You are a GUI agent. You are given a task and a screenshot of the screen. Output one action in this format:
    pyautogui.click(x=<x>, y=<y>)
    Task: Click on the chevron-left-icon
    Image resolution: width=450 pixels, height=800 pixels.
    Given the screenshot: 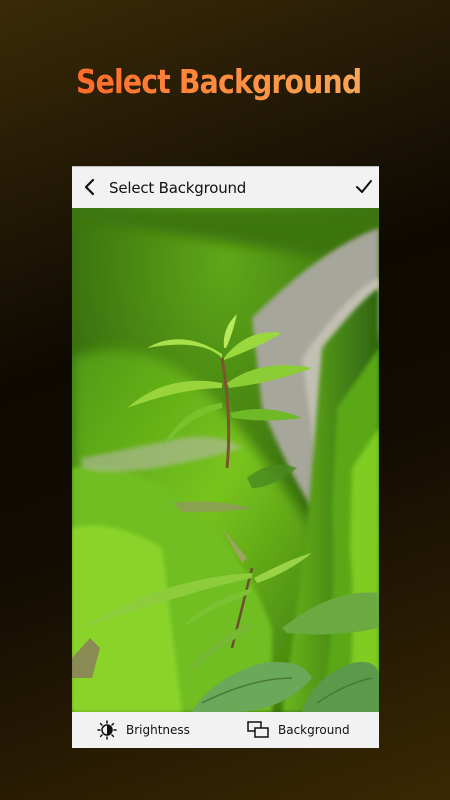 What is the action you would take?
    pyautogui.click(x=90, y=187)
    